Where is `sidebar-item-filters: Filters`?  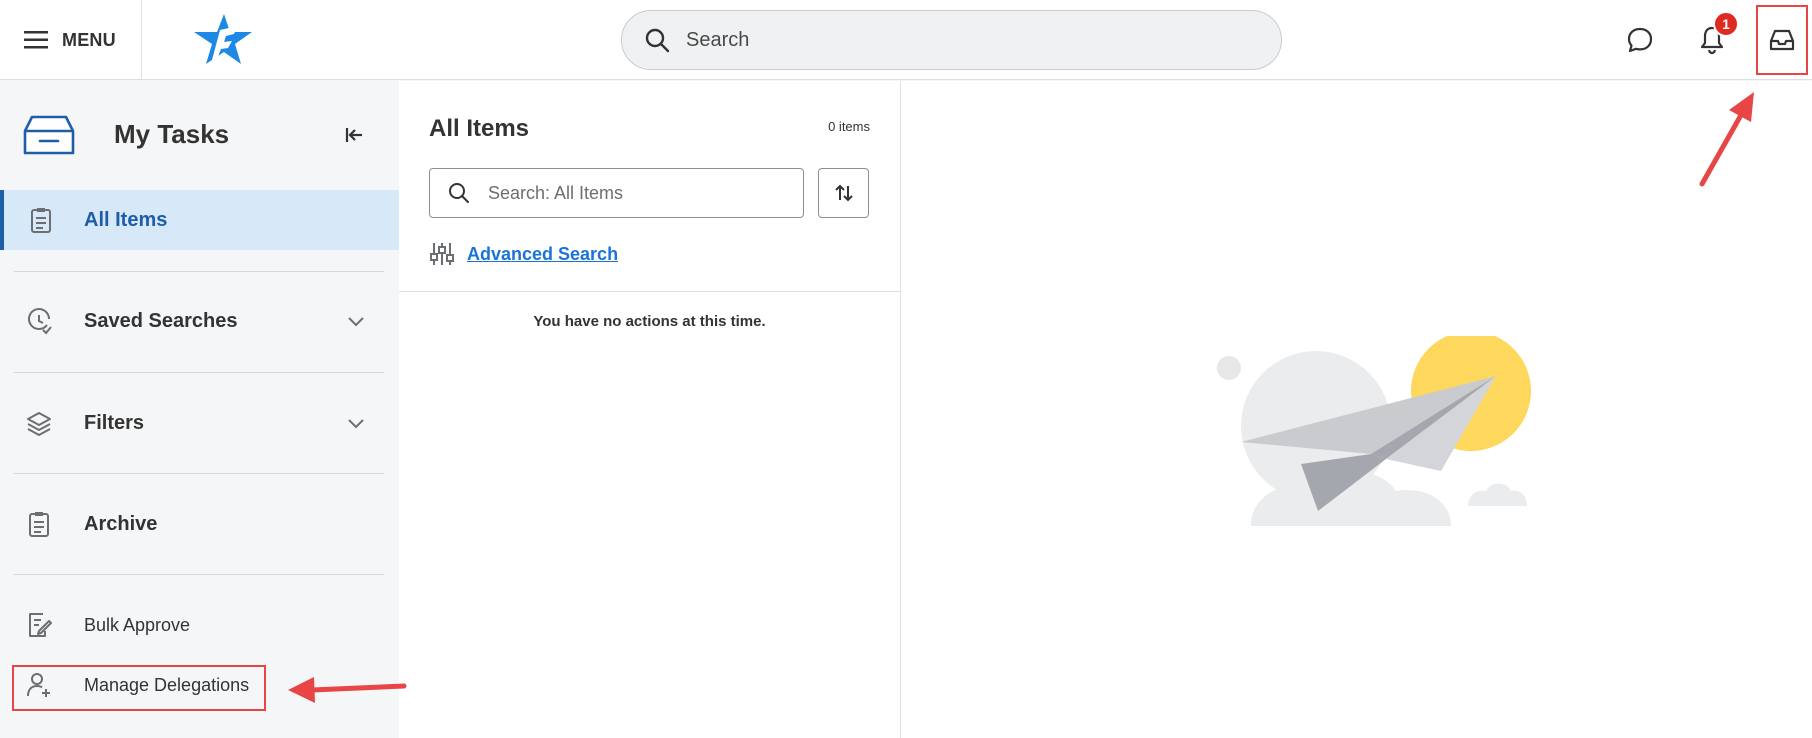 sidebar-item-filters: Filters is located at coordinates (199, 423).